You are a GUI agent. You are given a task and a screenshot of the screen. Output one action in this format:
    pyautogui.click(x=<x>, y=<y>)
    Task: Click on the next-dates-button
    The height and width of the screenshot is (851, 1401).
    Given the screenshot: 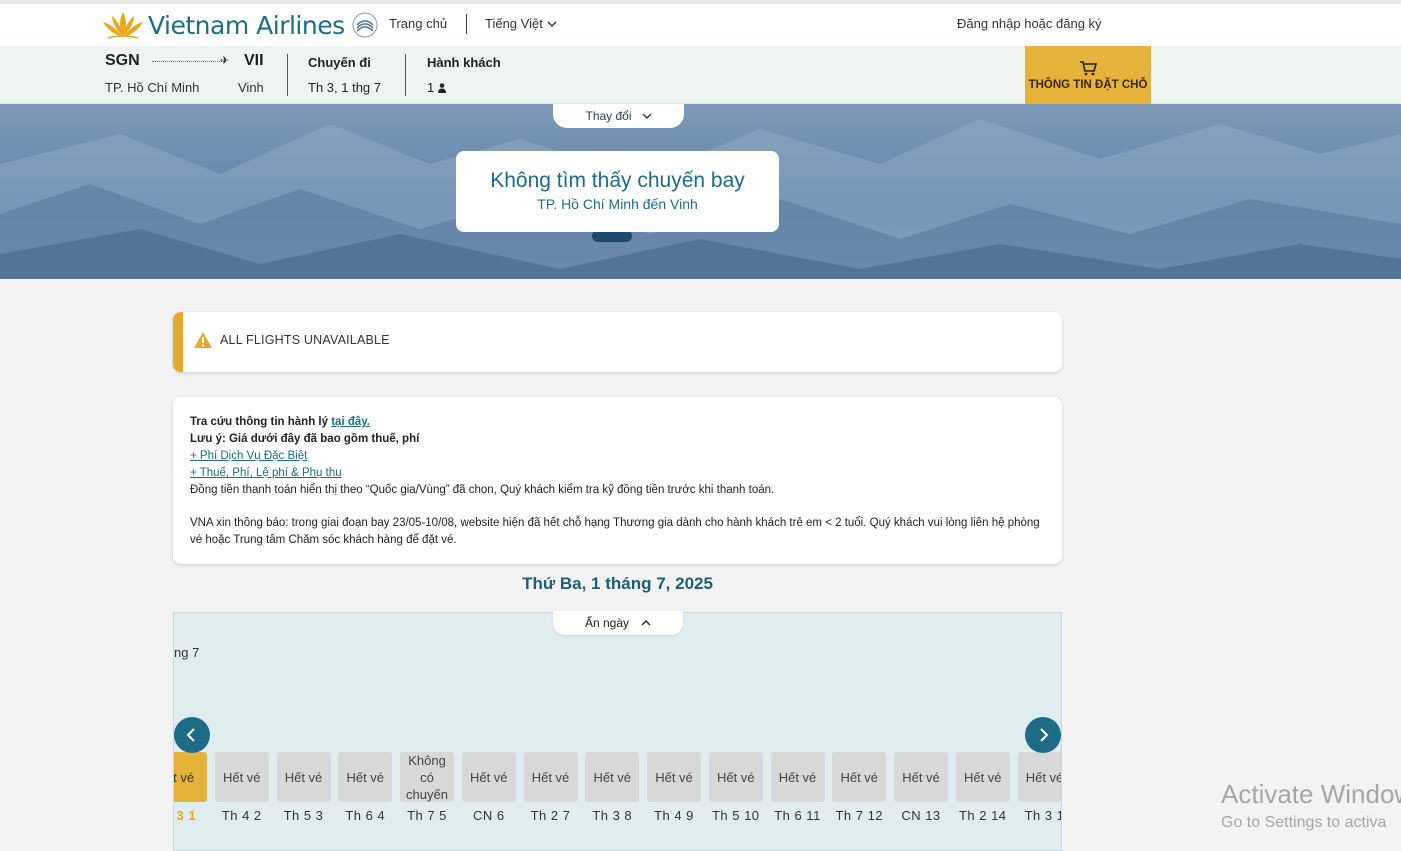 What is the action you would take?
    pyautogui.click(x=1043, y=735)
    